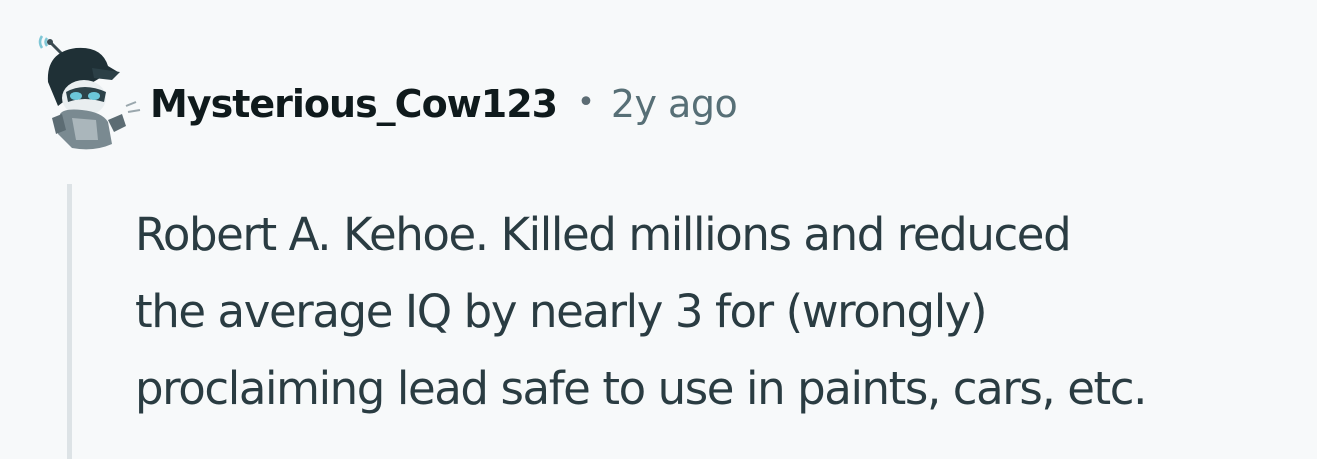  What do you see at coordinates (354, 104) in the screenshot?
I see `username-link: Mysterious_Cow123` at bounding box center [354, 104].